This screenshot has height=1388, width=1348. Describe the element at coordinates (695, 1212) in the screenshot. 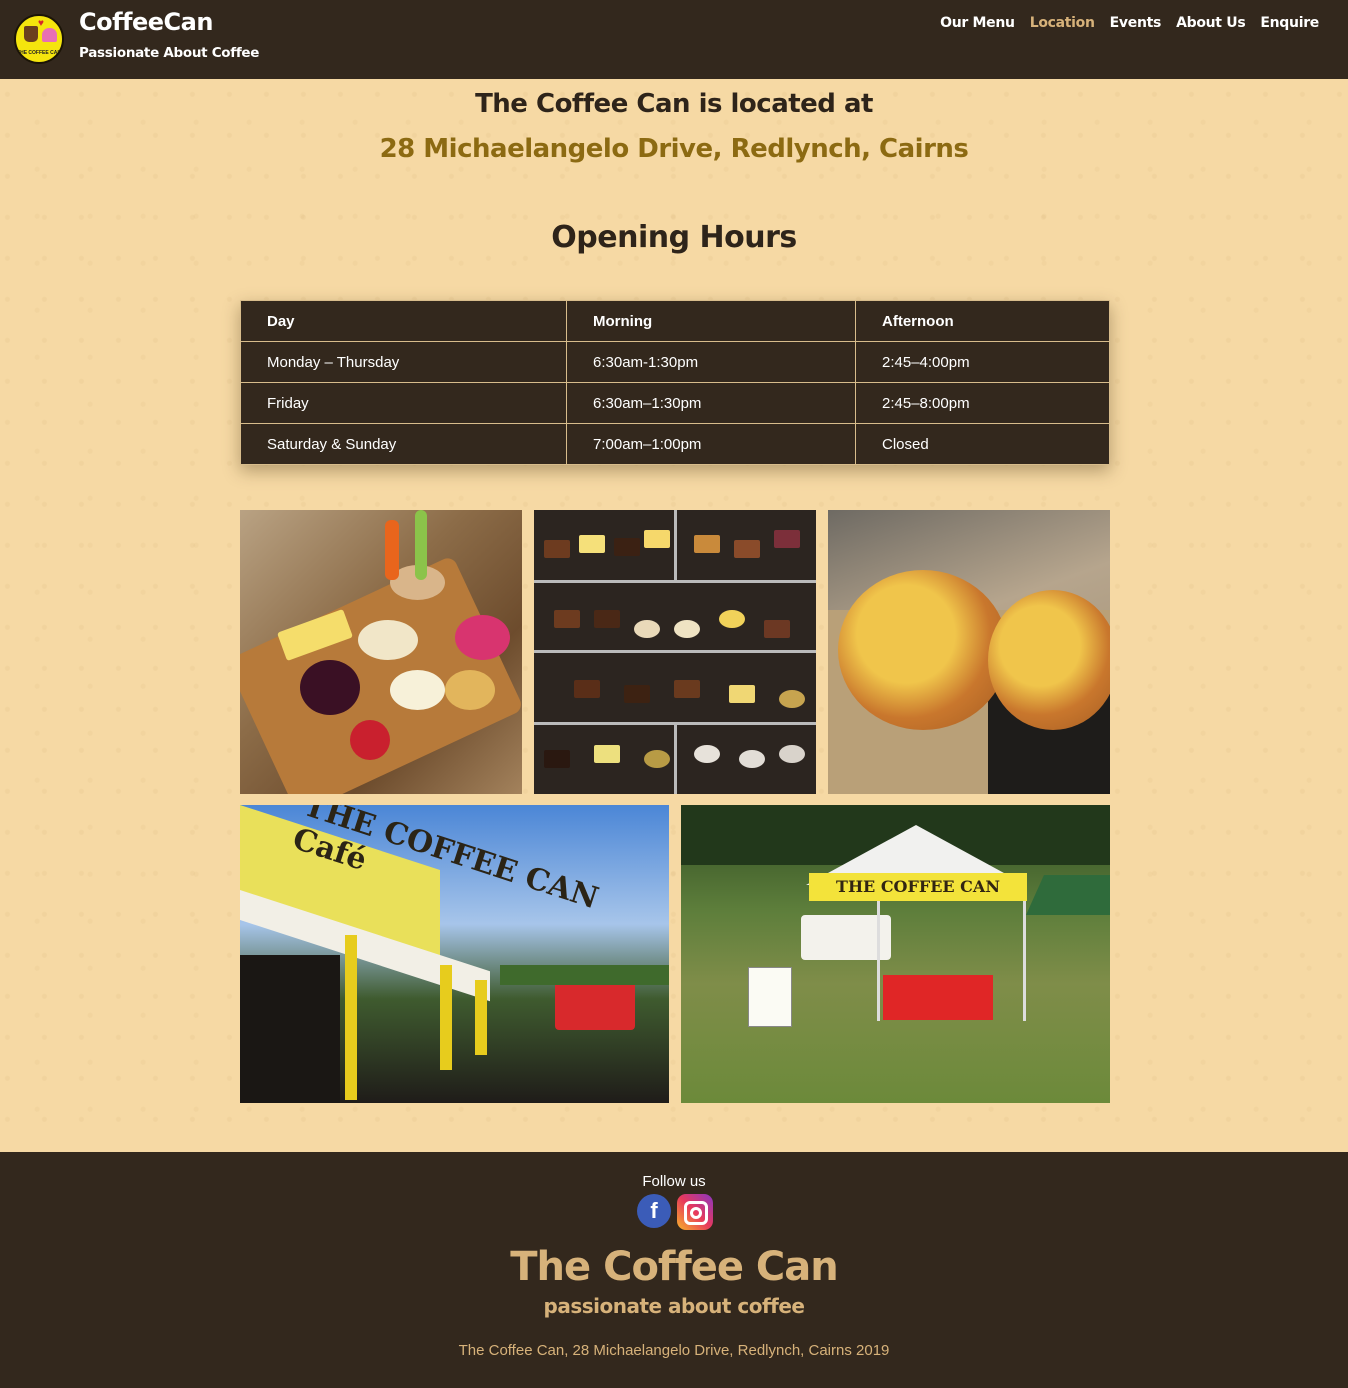

I see `instagram-icon` at that location.